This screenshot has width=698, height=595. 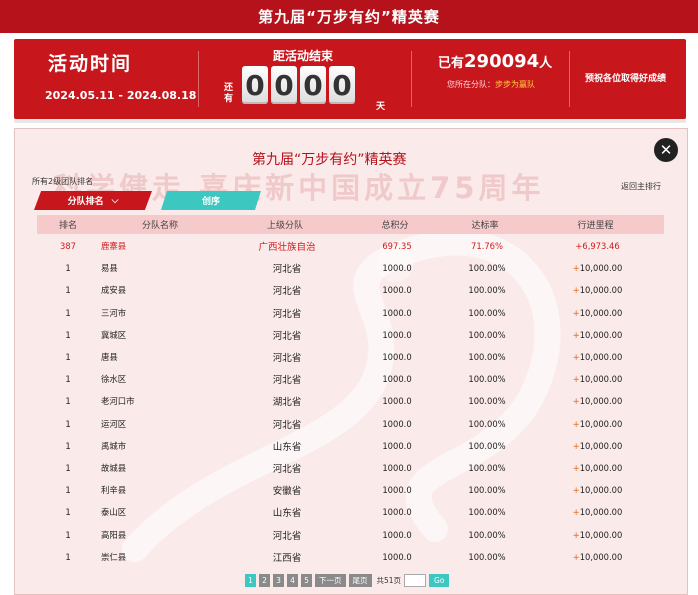 I want to click on page-title: 第九届“万步有约”精英赛, so click(x=349, y=17).